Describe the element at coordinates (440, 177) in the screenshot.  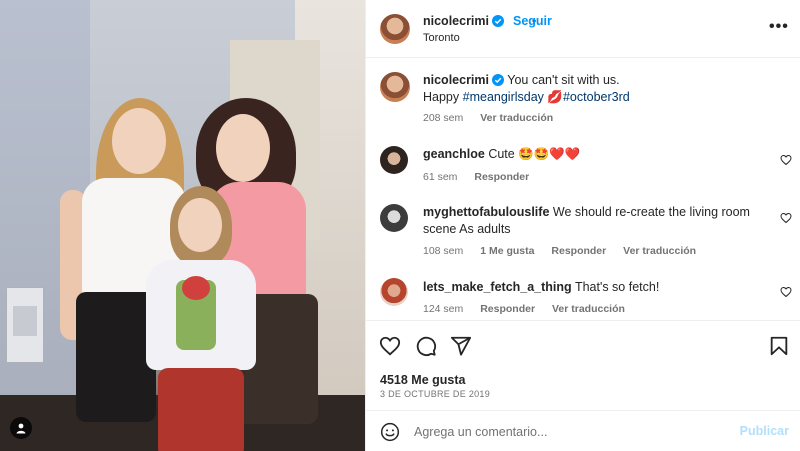
I see `comment-time: 61 sem` at that location.